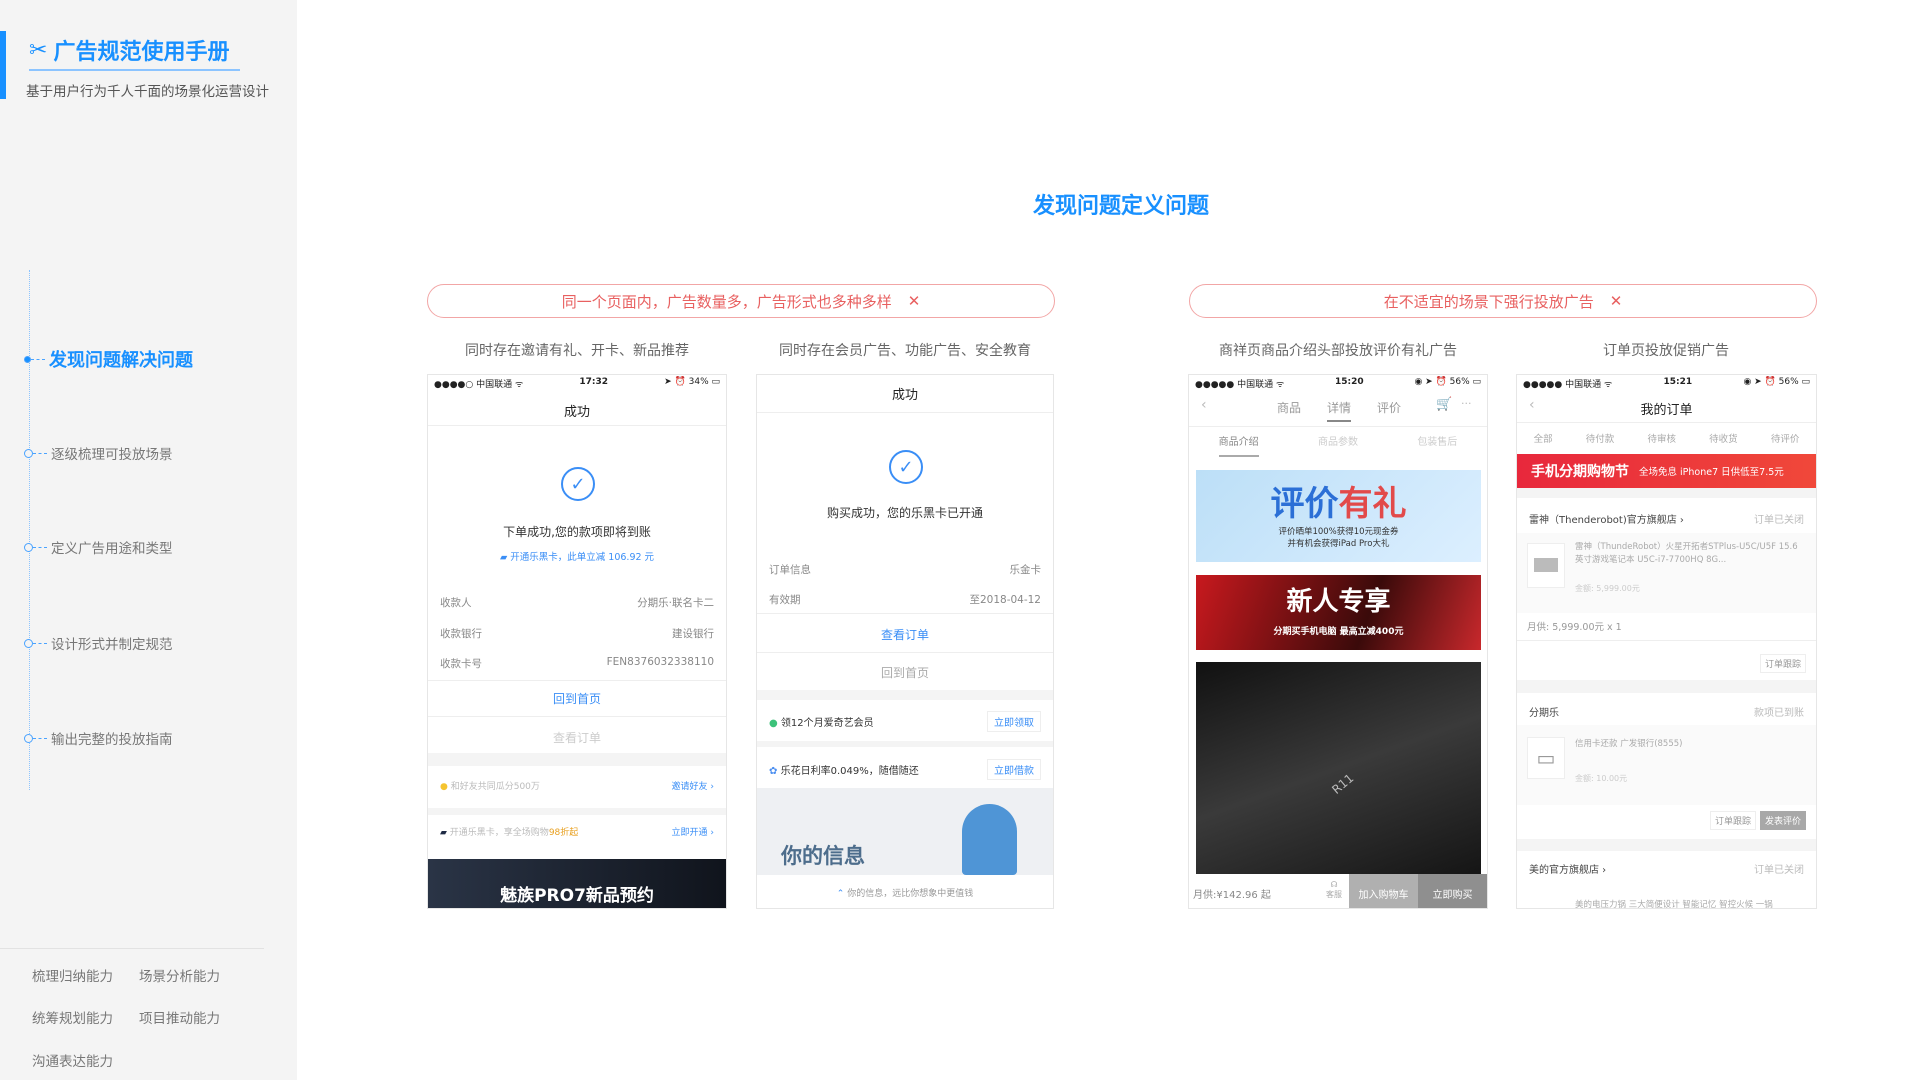 This screenshot has width=1920, height=1080. I want to click on screenshot-caption: 商祥页商品介绍头部投放评价有礼广告, so click(1338, 351).